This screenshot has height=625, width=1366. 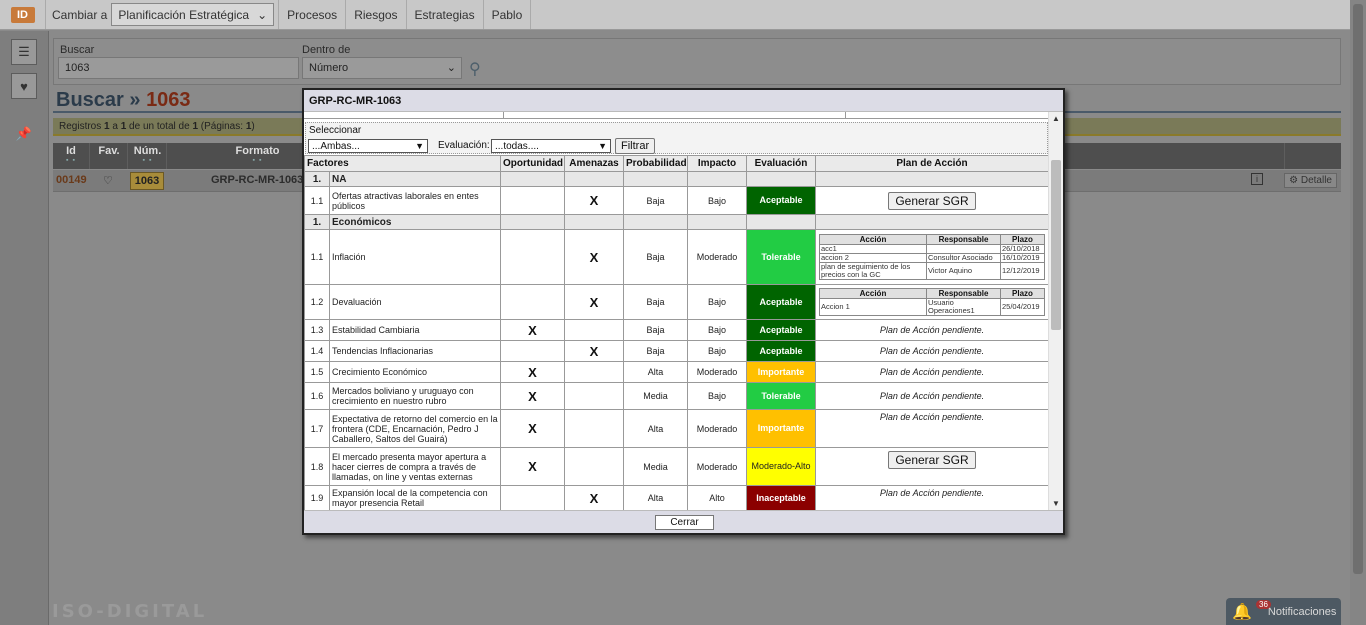 I want to click on col-formato-label: Formato, so click(x=257, y=151).